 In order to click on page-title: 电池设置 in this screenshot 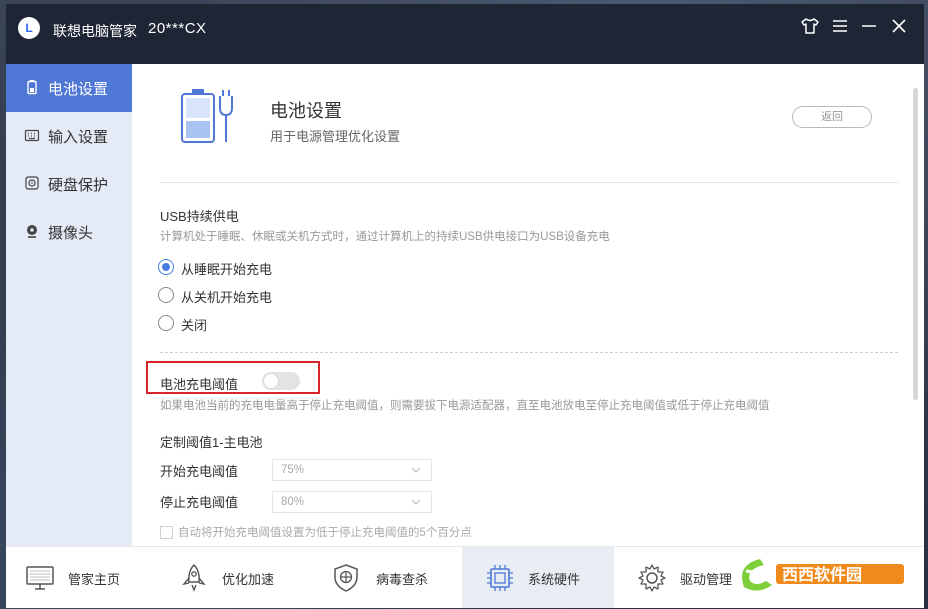, I will do `click(306, 111)`.